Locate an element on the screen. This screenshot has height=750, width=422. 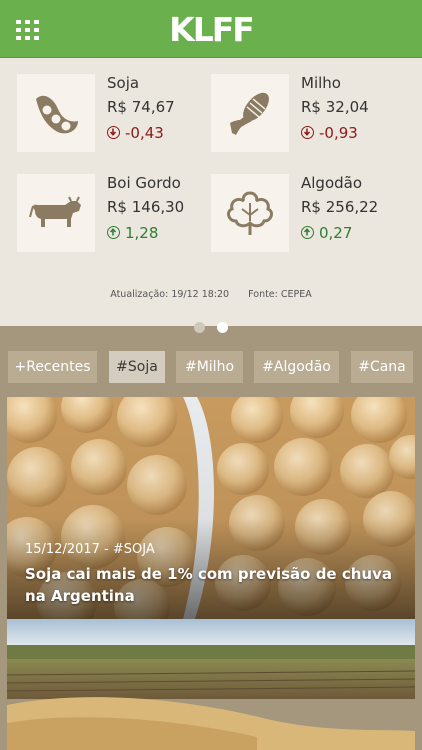
corn-icon is located at coordinates (250, 113).